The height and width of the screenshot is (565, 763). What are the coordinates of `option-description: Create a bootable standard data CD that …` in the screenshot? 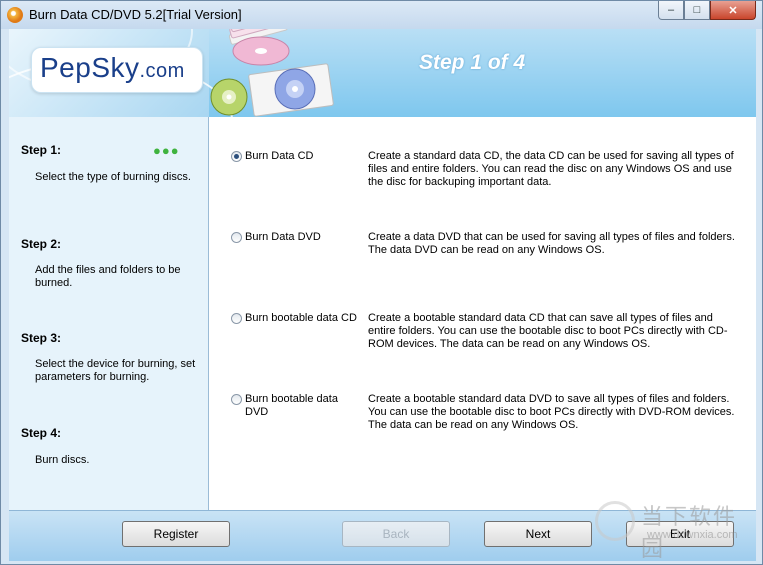 It's located at (548, 331).